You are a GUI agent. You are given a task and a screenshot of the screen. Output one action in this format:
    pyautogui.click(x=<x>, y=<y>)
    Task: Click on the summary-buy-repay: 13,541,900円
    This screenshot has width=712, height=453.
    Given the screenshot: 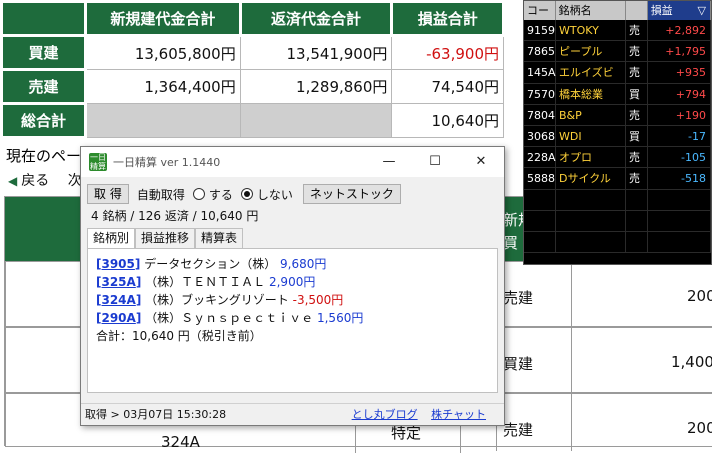 What is the action you would take?
    pyautogui.click(x=316, y=52)
    